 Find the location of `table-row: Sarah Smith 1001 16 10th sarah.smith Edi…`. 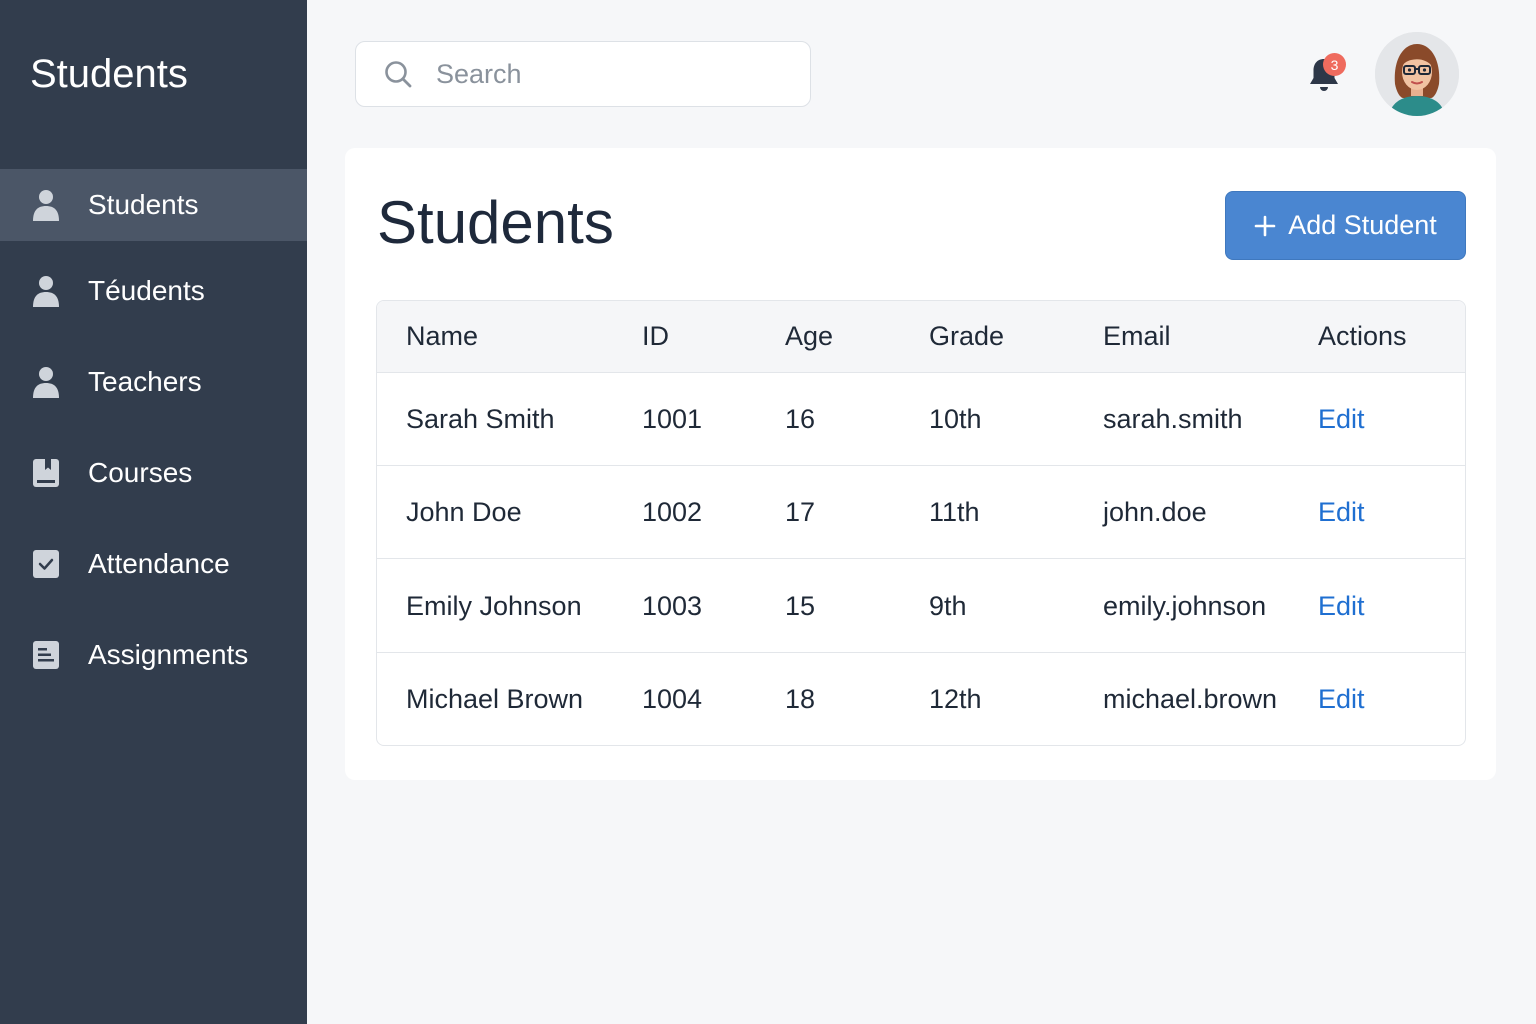

table-row: Sarah Smith 1001 16 10th sarah.smith Edi… is located at coordinates (921, 419).